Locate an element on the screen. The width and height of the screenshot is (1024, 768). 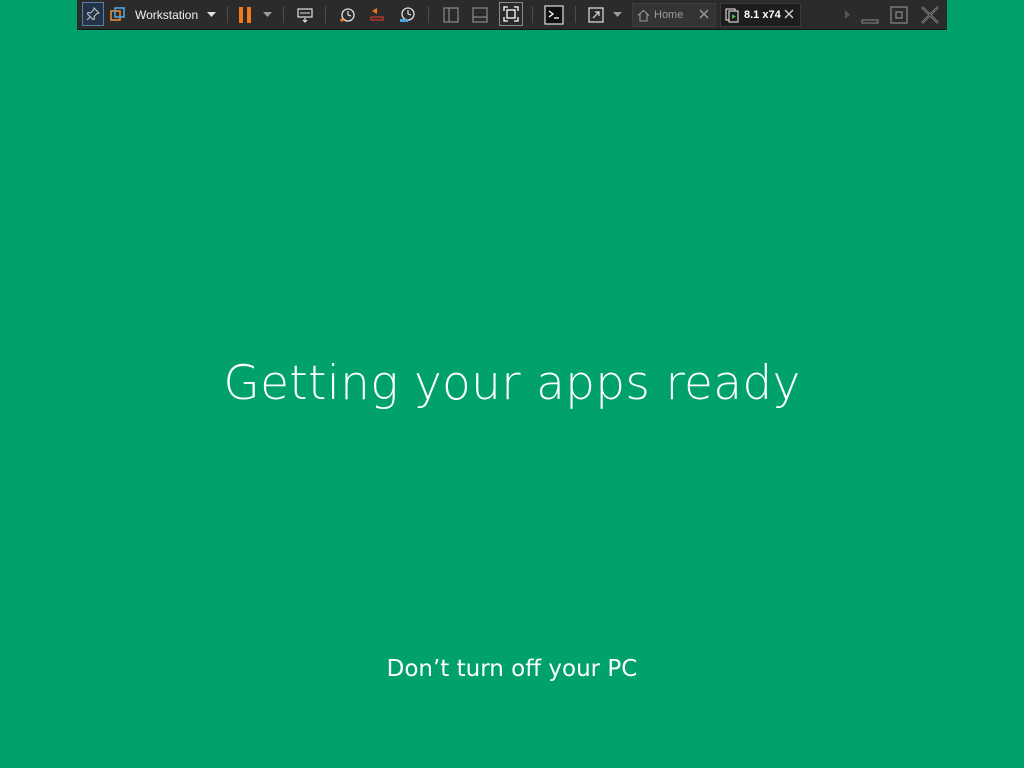
take-snapshot-button is located at coordinates (347, 14).